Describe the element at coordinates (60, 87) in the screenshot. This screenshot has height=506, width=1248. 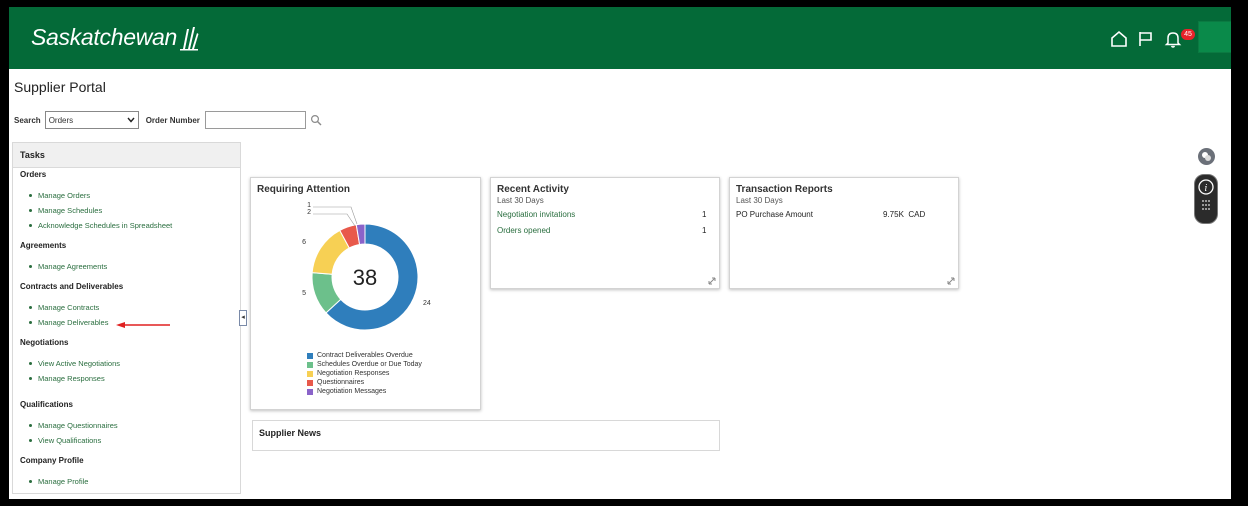
I see `page-title: Supplier Portal` at that location.